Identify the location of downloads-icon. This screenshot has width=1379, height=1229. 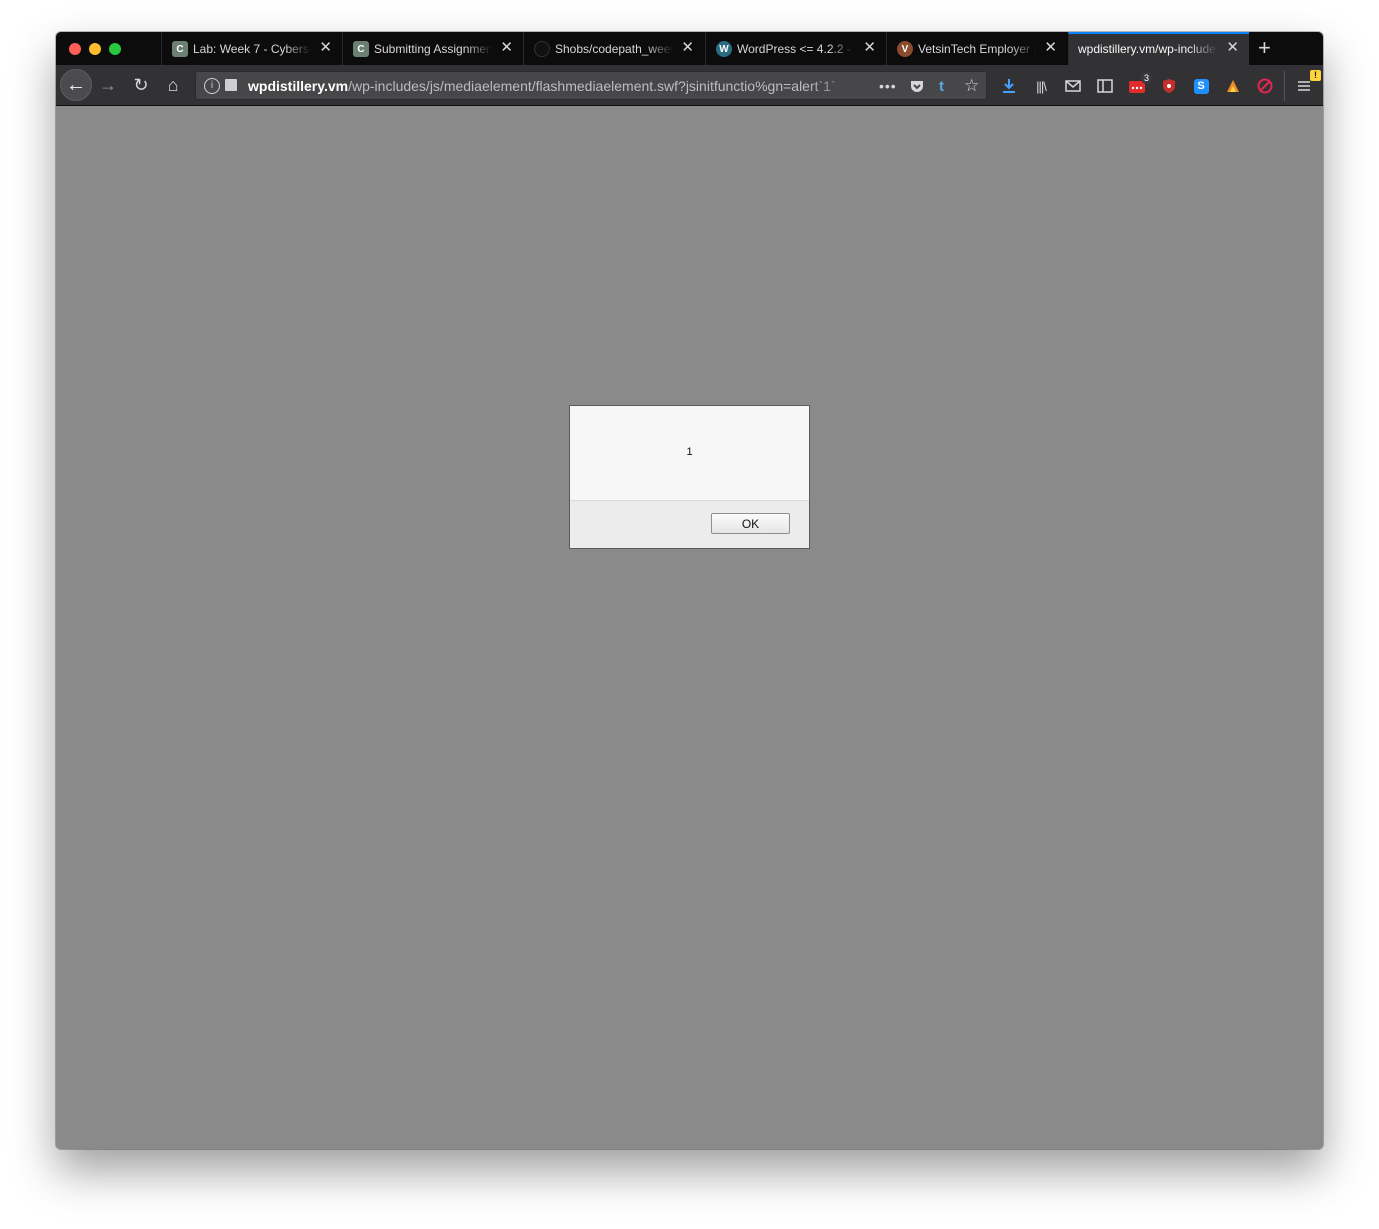
(1009, 86).